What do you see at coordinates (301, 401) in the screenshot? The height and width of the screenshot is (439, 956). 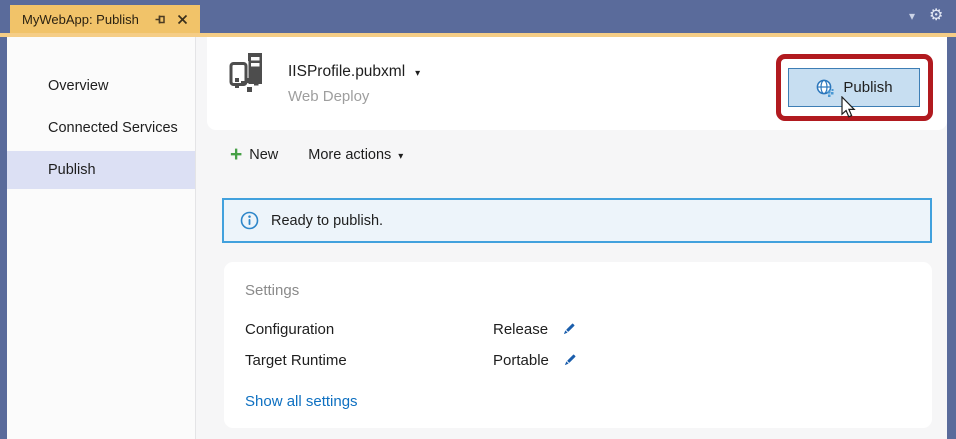 I see `show-all-settings-link: Show all settings` at bounding box center [301, 401].